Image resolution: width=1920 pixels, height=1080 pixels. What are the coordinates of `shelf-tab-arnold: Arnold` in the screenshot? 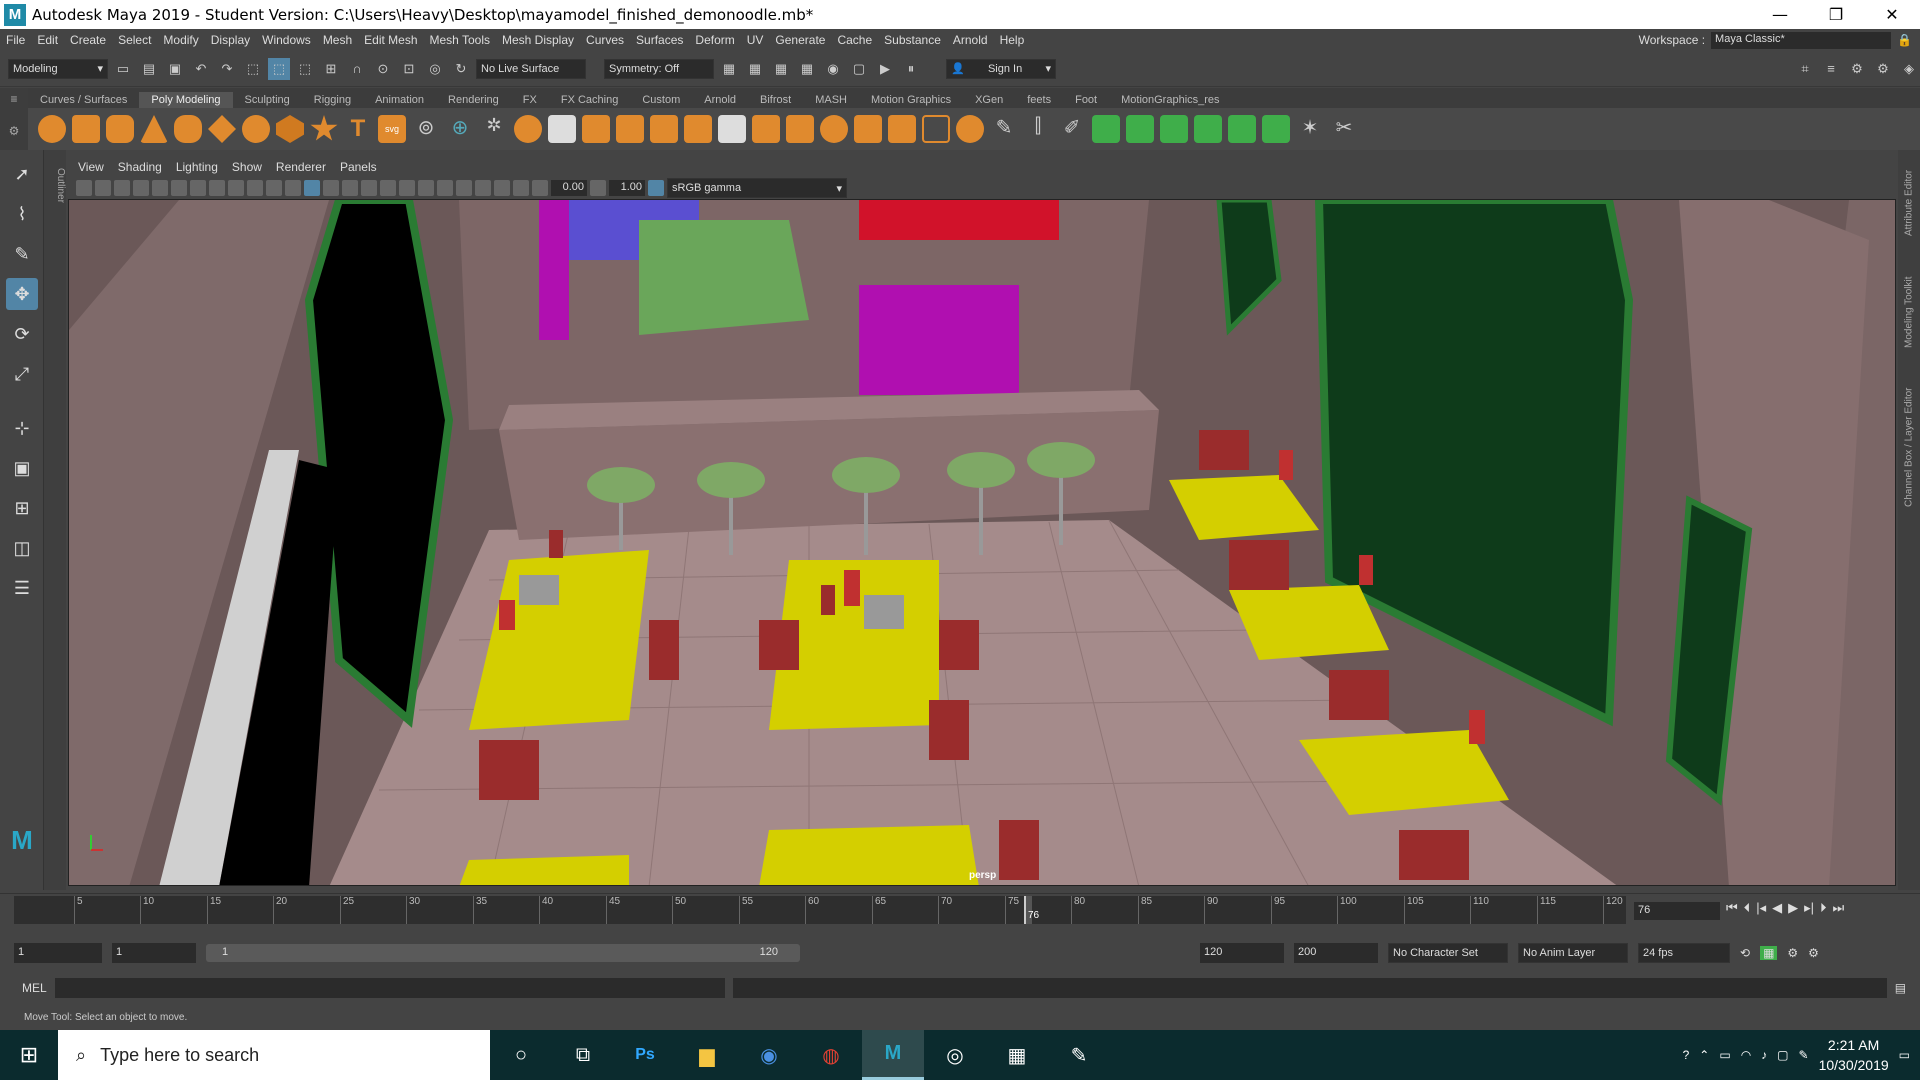 It's located at (720, 100).